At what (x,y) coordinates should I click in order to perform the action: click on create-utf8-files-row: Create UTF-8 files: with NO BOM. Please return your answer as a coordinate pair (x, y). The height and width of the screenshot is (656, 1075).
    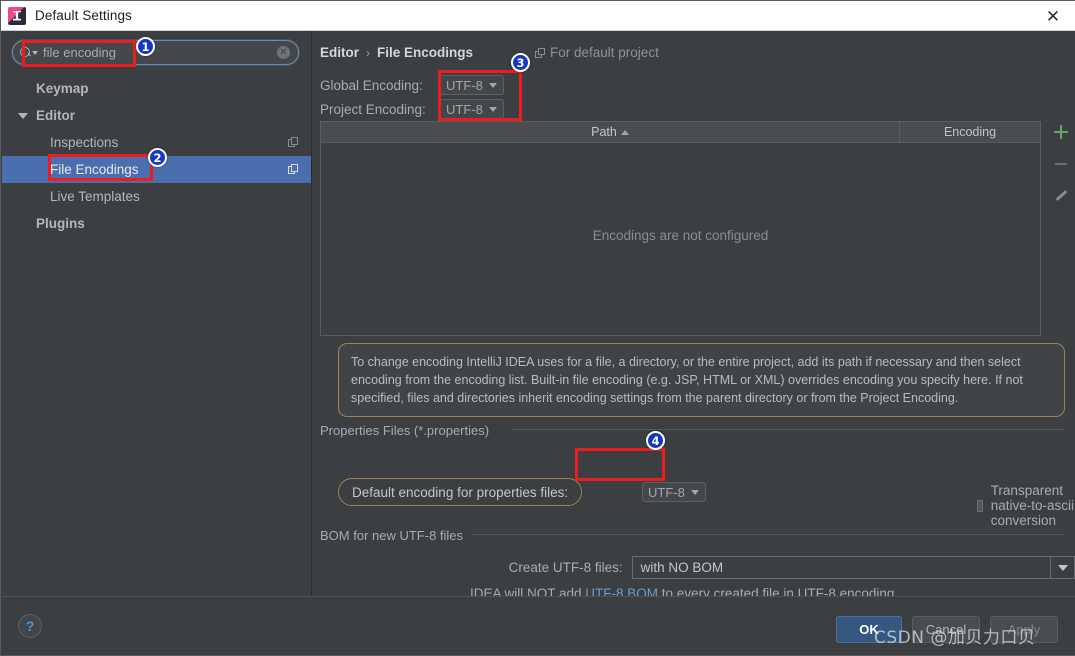
    Looking at the image, I should click on (693, 567).